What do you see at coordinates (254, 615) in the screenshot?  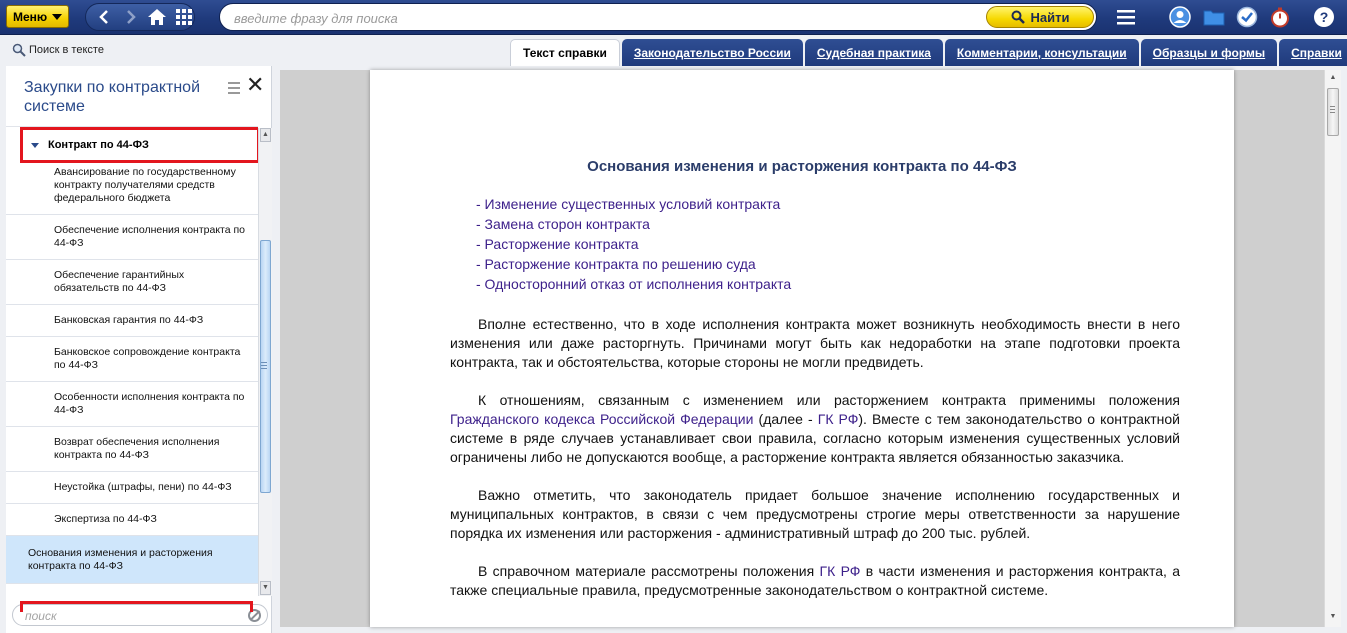 I see `clear-icon` at bounding box center [254, 615].